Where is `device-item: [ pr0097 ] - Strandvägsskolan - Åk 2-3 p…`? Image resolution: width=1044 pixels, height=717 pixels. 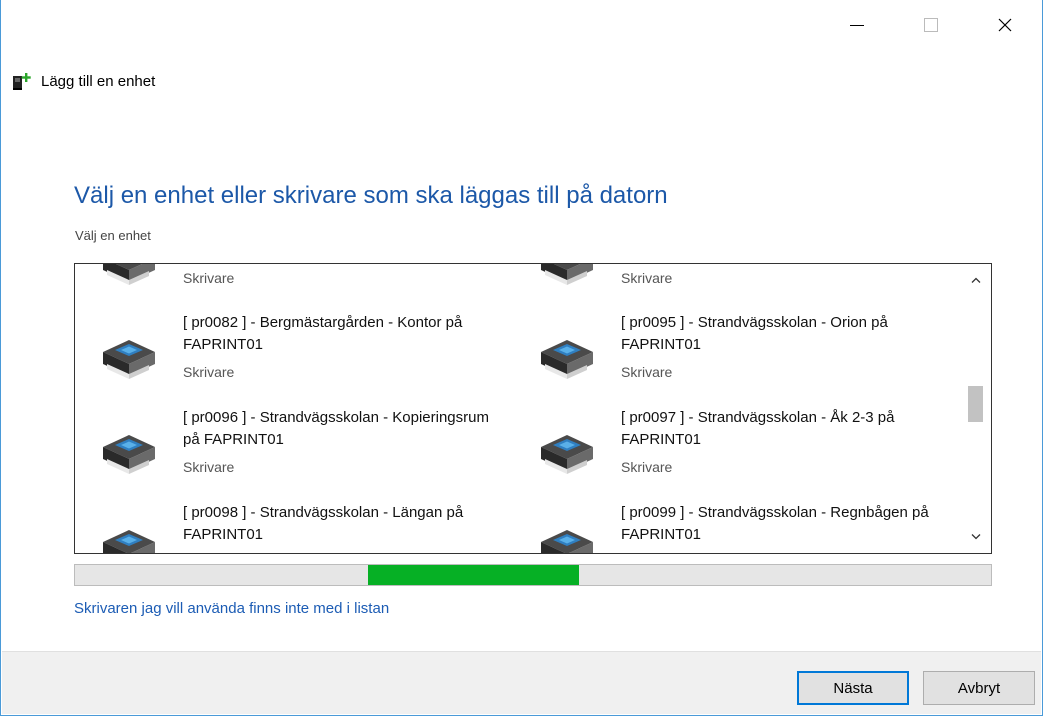 device-item: [ pr0097 ] - Strandvägsskolan - Åk 2-3 p… is located at coordinates (728, 452).